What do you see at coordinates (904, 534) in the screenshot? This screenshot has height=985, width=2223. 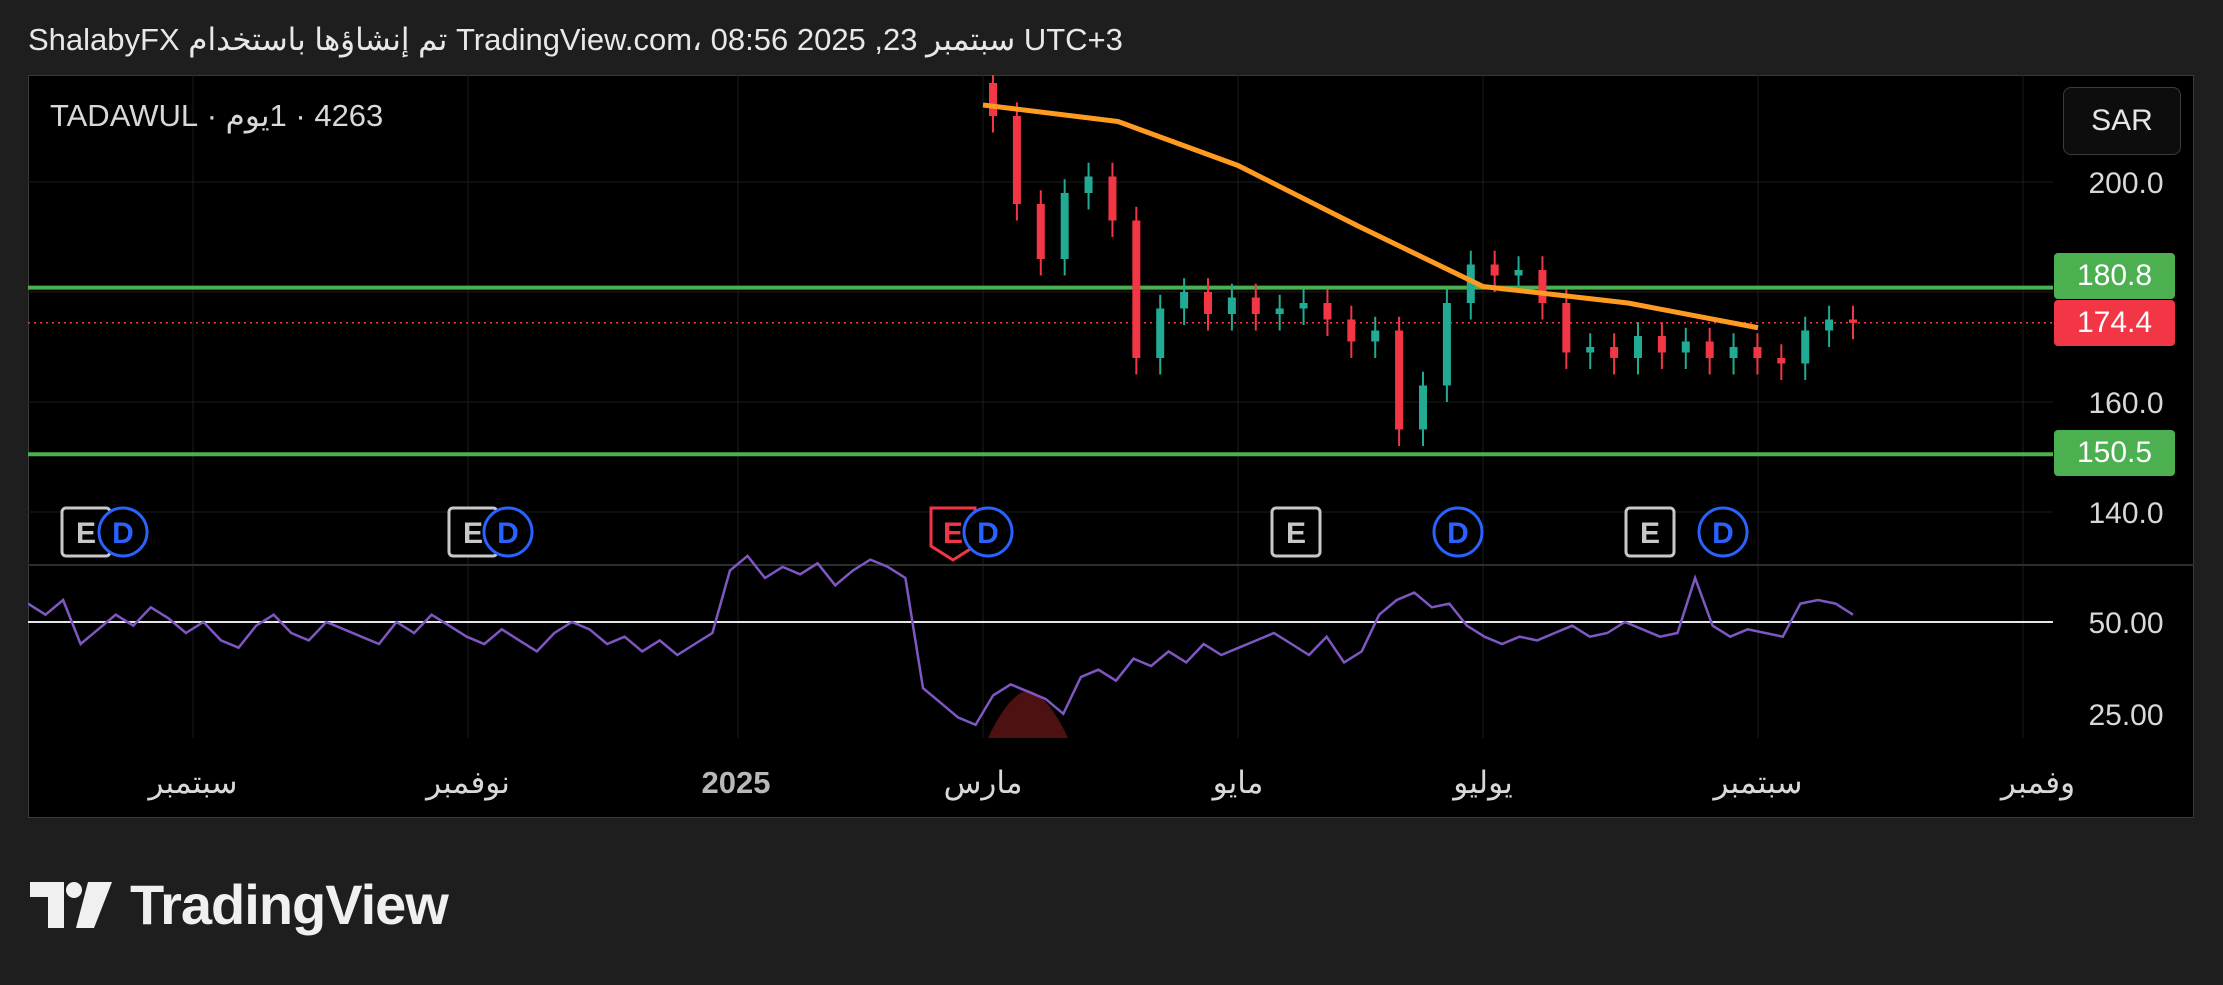 I see `event-markers: EDEDEDEDED` at bounding box center [904, 534].